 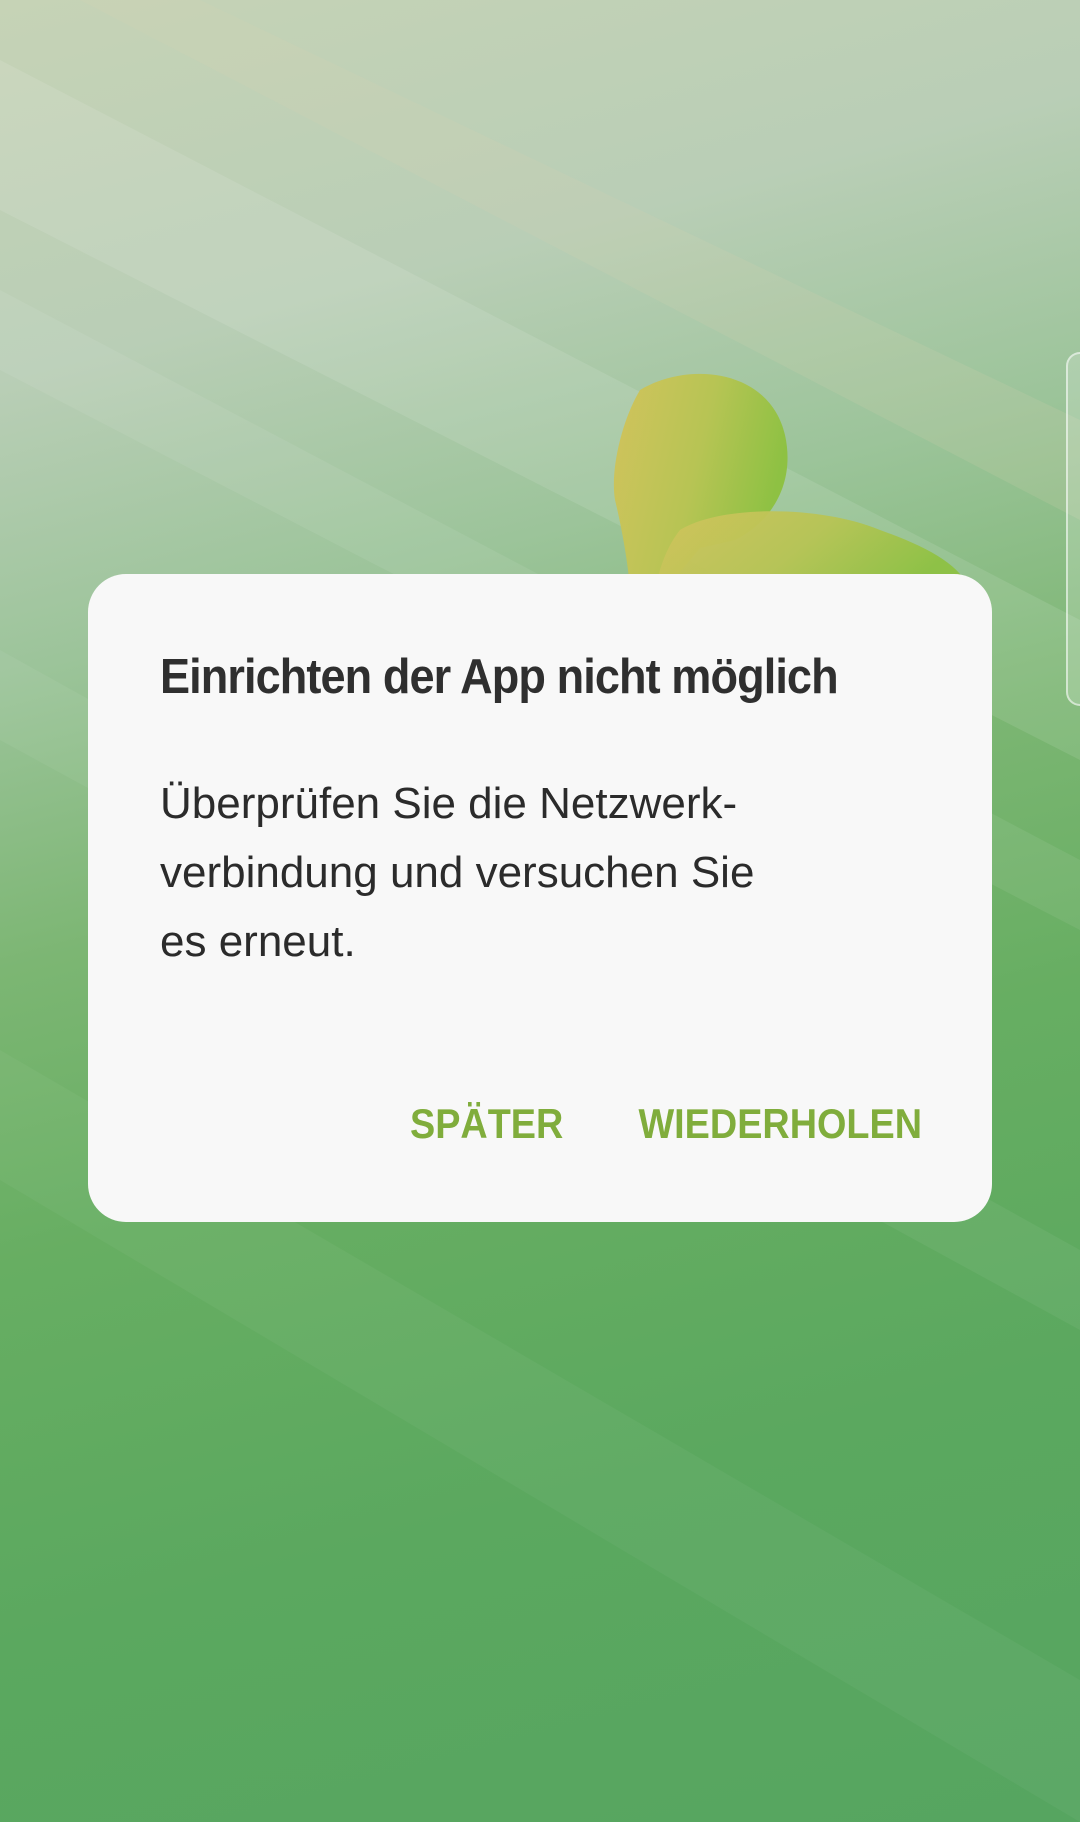 What do you see at coordinates (457, 872) in the screenshot?
I see `dialog-message-line: verbindung und versuchen Sie` at bounding box center [457, 872].